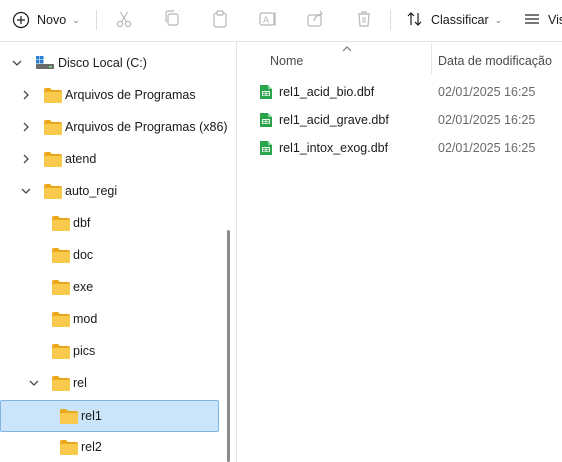  Describe the element at coordinates (415, 20) in the screenshot. I see `sort-icon` at that location.